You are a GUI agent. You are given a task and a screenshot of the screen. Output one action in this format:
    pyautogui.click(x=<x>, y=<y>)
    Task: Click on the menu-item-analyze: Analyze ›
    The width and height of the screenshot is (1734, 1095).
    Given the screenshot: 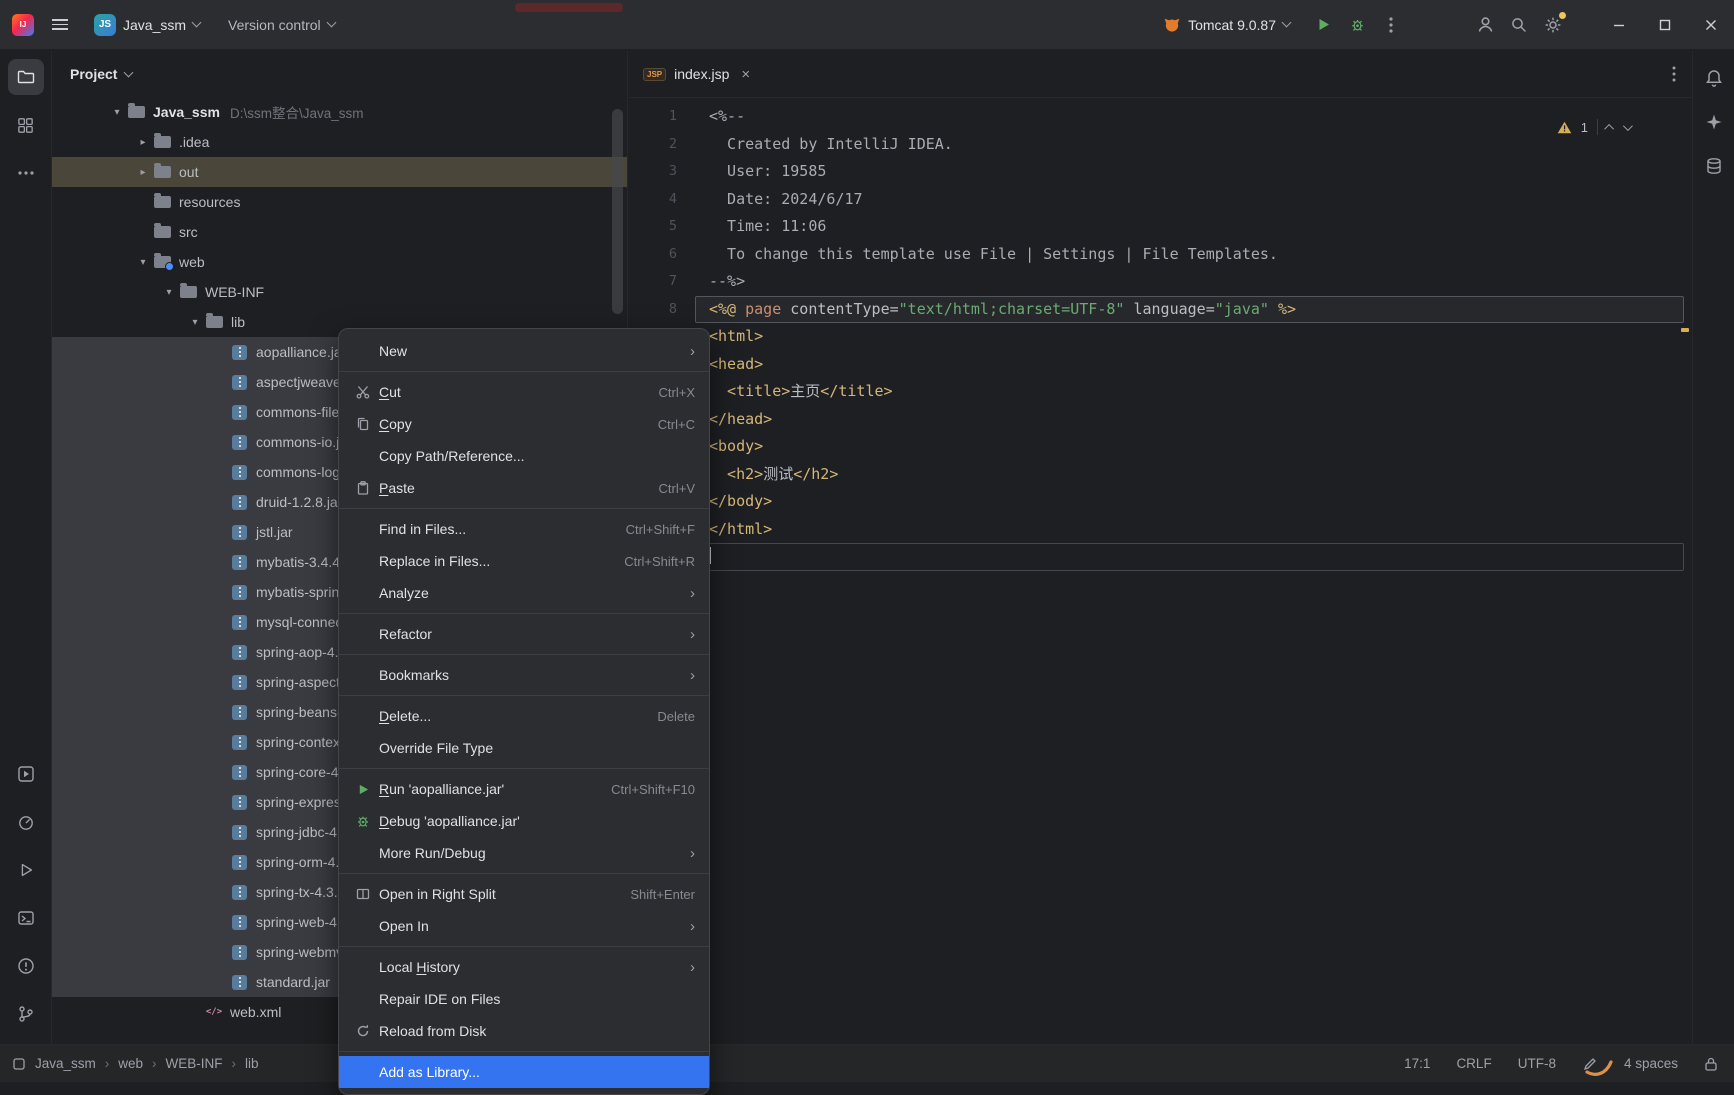 What is the action you would take?
    pyautogui.click(x=524, y=593)
    